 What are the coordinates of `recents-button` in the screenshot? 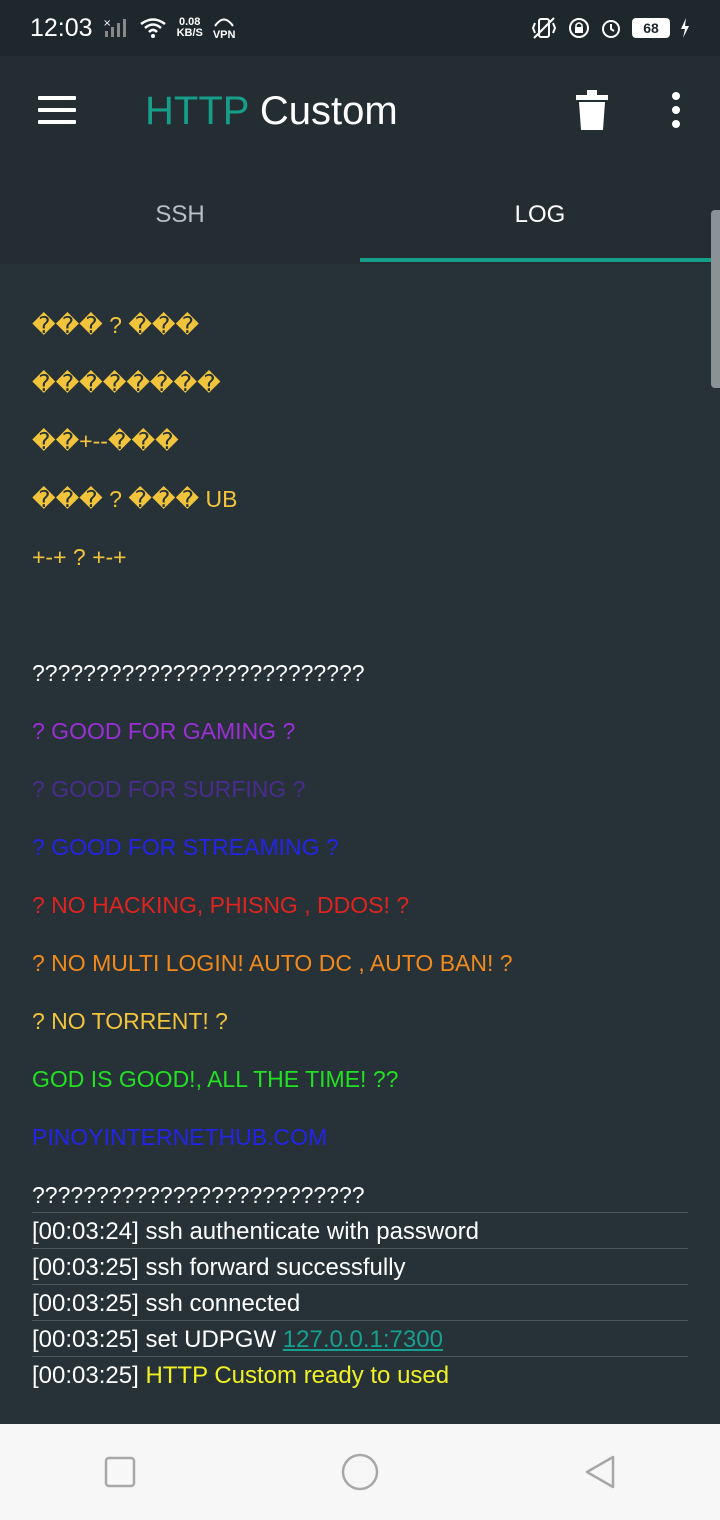 It's located at (120, 1472).